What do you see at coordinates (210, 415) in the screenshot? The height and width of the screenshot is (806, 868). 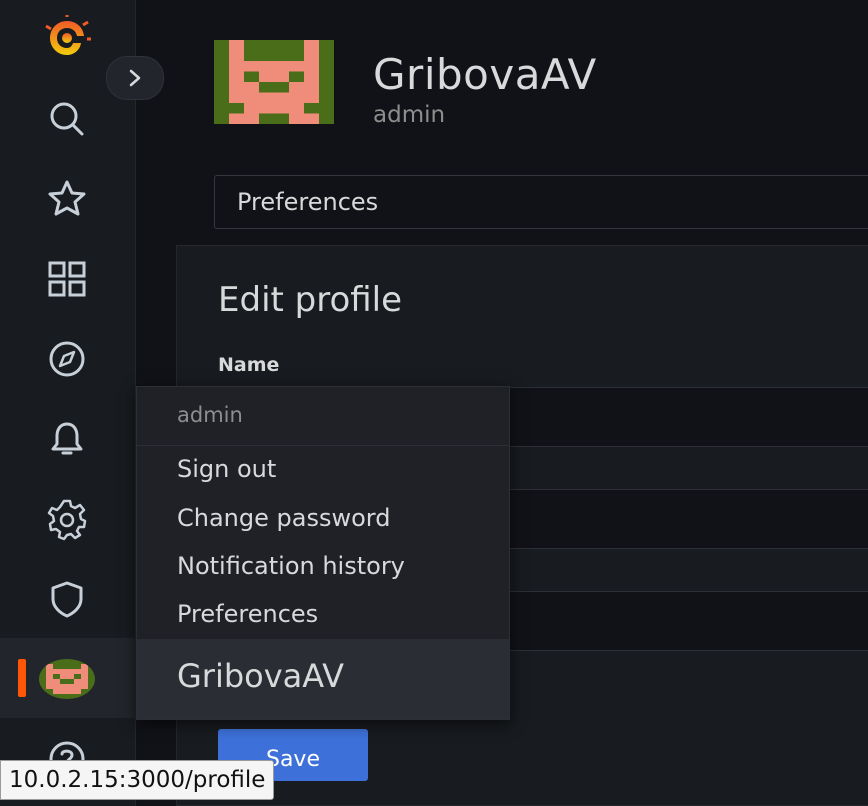 I see `user-menu-header-label: admin` at bounding box center [210, 415].